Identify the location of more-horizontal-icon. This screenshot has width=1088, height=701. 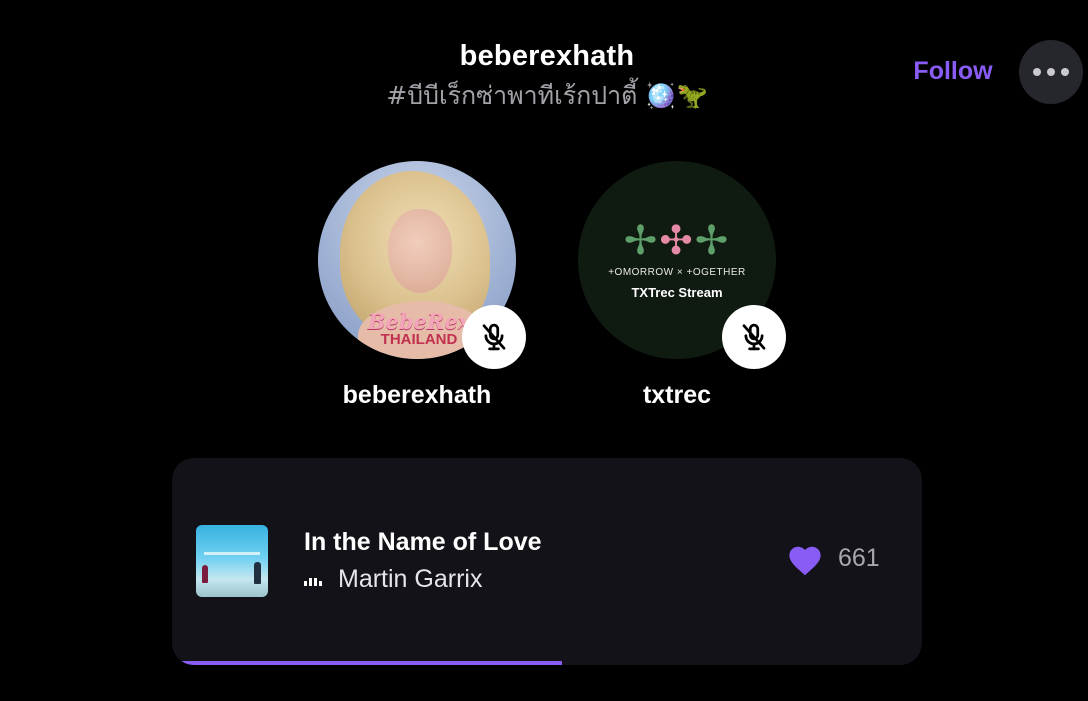
(1051, 72).